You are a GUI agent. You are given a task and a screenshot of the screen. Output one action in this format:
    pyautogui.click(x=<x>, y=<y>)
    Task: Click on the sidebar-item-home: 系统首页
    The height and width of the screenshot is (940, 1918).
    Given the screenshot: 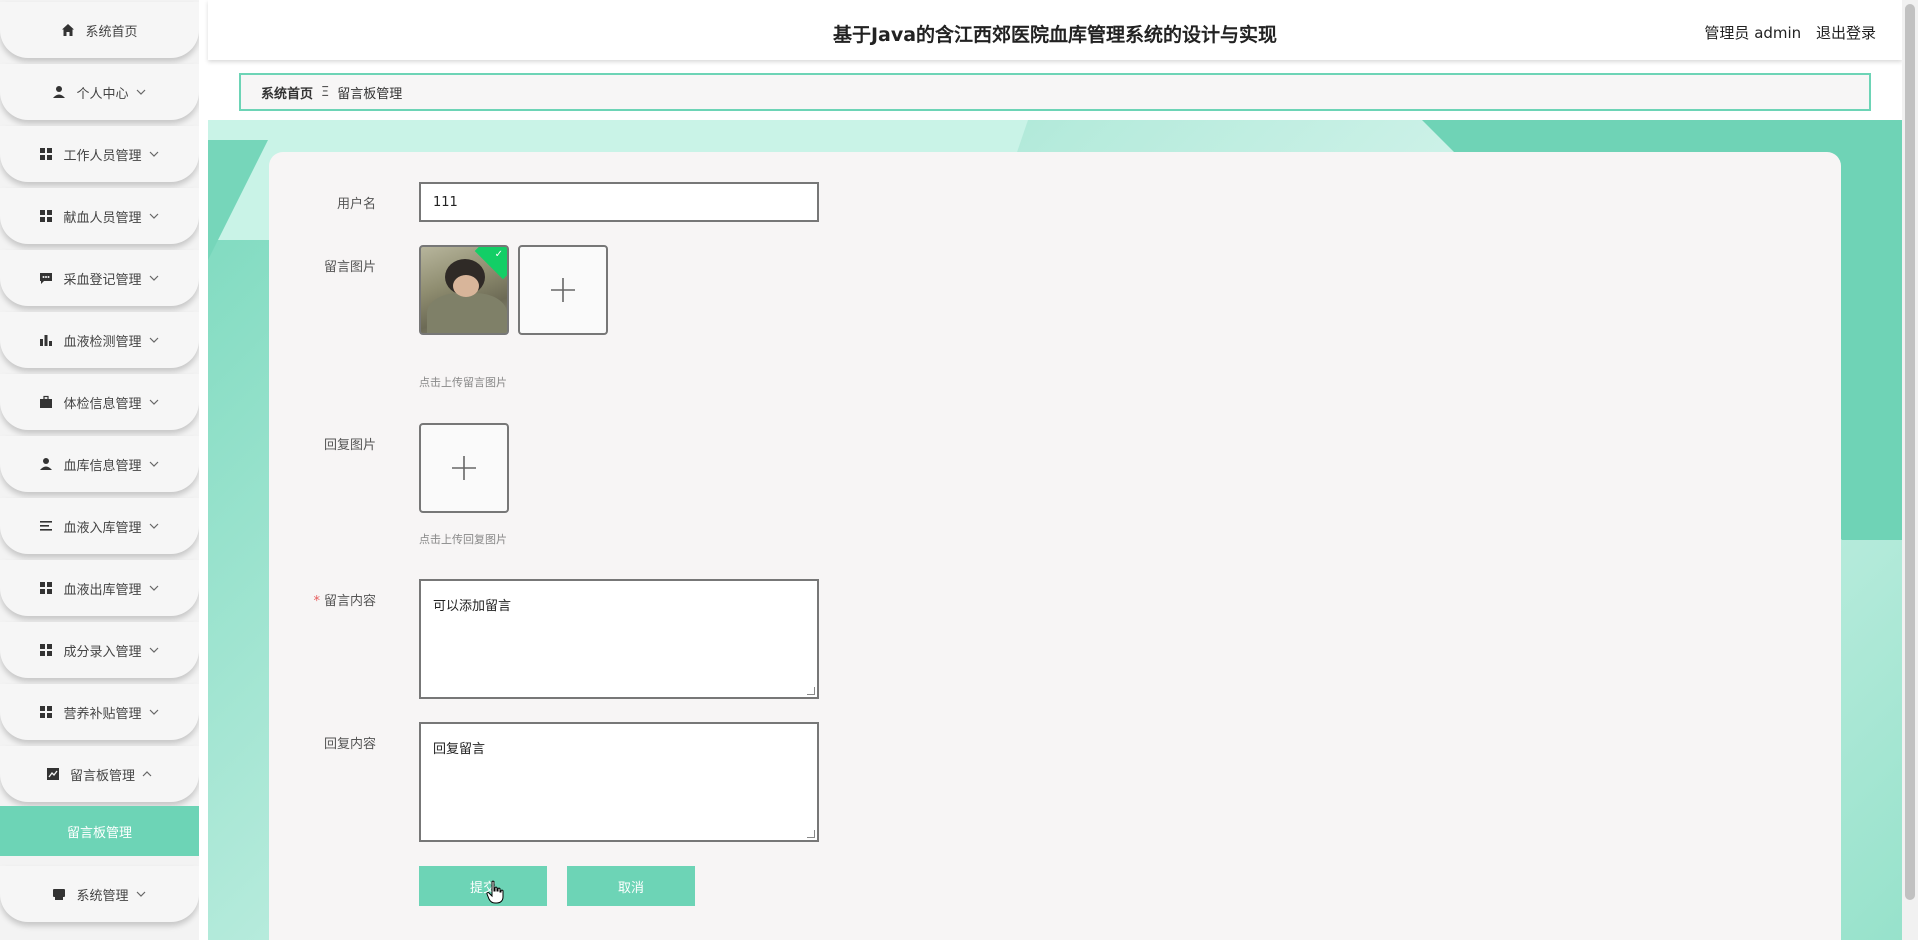 What is the action you would take?
    pyautogui.click(x=99, y=30)
    